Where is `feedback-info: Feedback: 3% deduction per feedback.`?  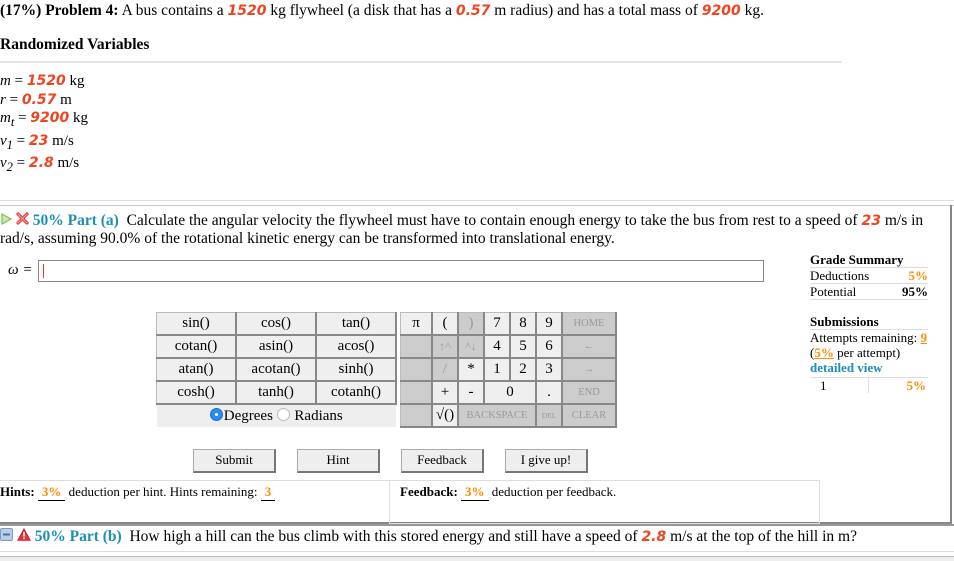 feedback-info: Feedback: 3% deduction per feedback. is located at coordinates (605, 502).